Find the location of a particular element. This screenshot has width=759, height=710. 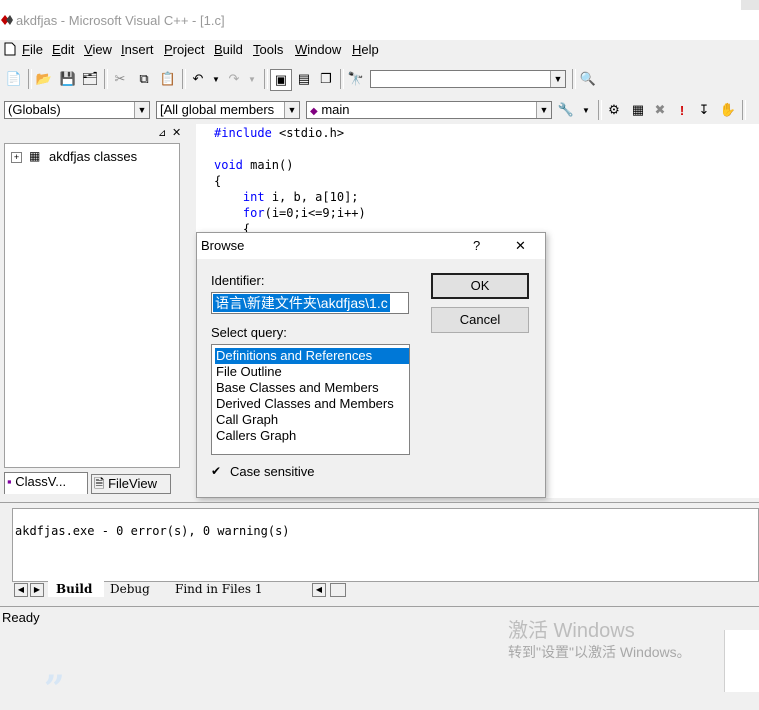

menu-view: View is located at coordinates (98, 49).